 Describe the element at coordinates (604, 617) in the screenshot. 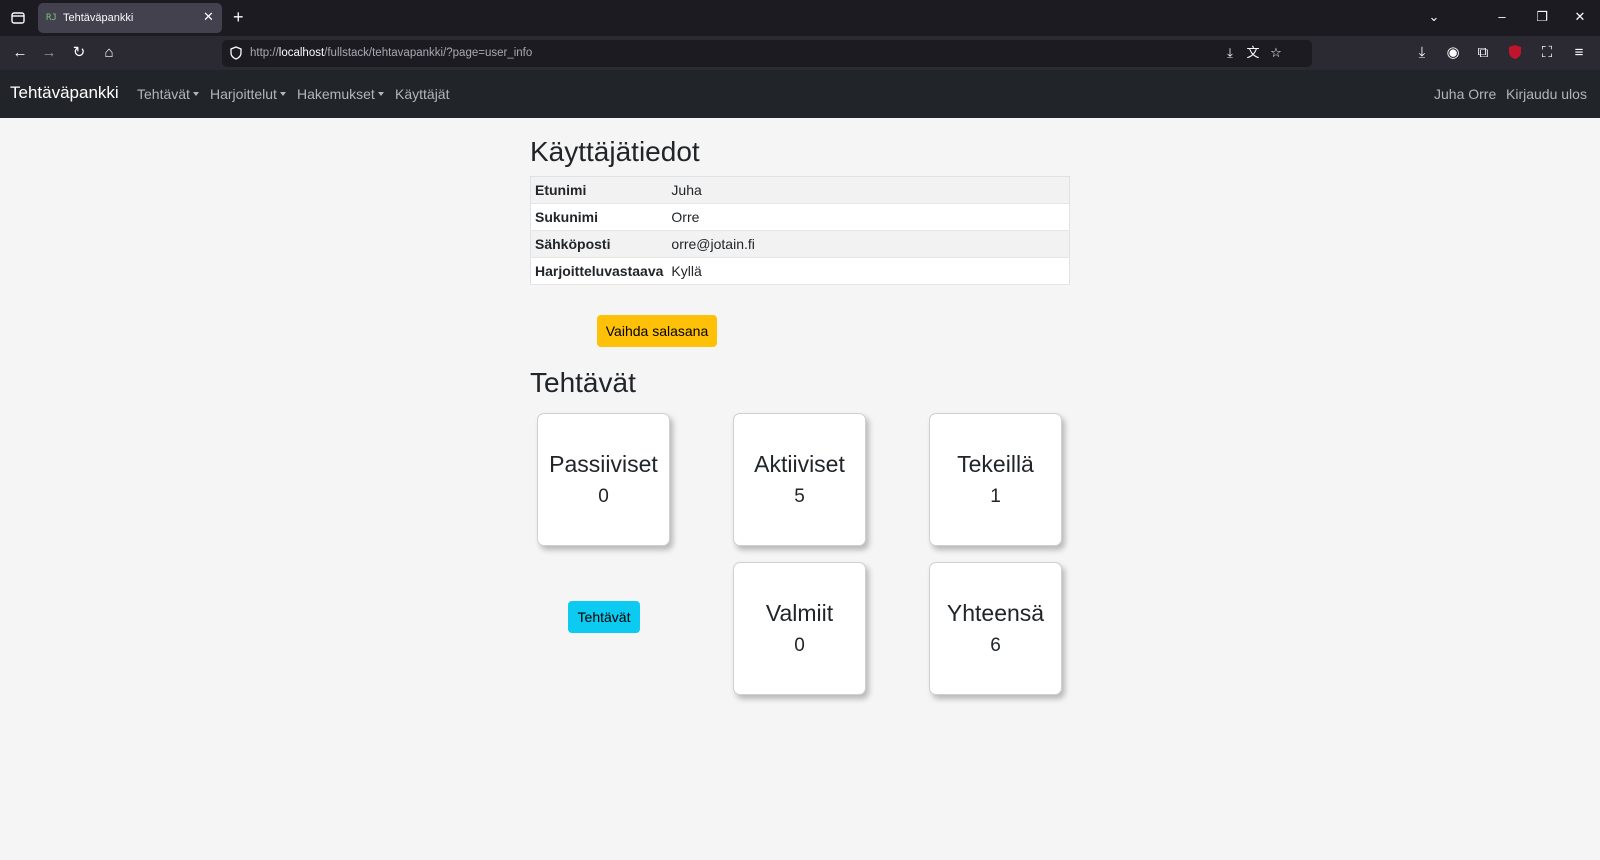

I see `tasks-button: Tehtävät` at that location.